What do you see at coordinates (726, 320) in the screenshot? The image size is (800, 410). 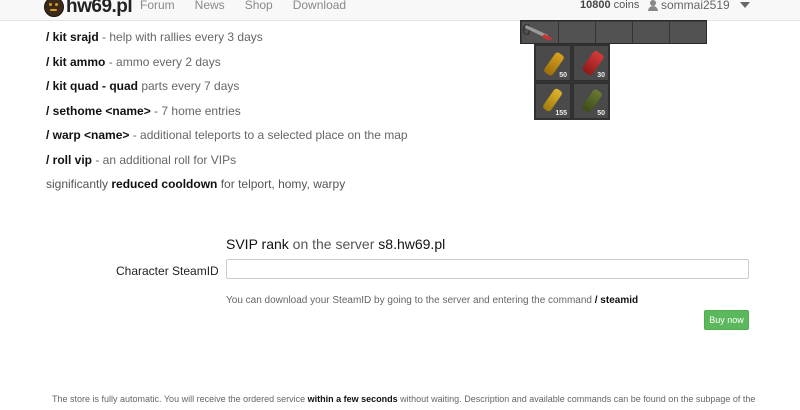 I see `buy-now-button: Buy now` at bounding box center [726, 320].